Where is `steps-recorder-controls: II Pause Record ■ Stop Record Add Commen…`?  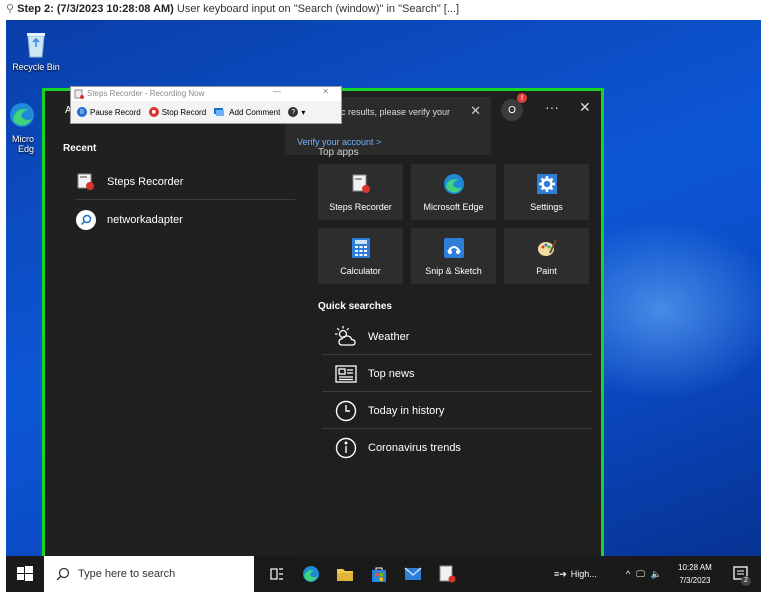
steps-recorder-controls: II Pause Record ■ Stop Record Add Commen… is located at coordinates (206, 112).